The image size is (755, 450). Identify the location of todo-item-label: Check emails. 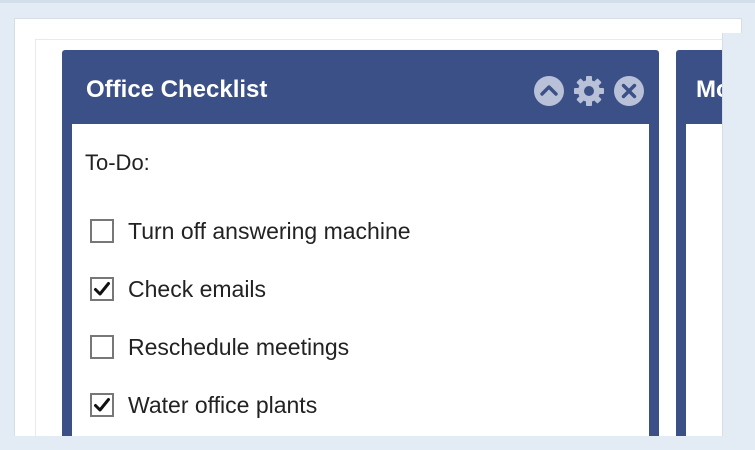
(197, 288).